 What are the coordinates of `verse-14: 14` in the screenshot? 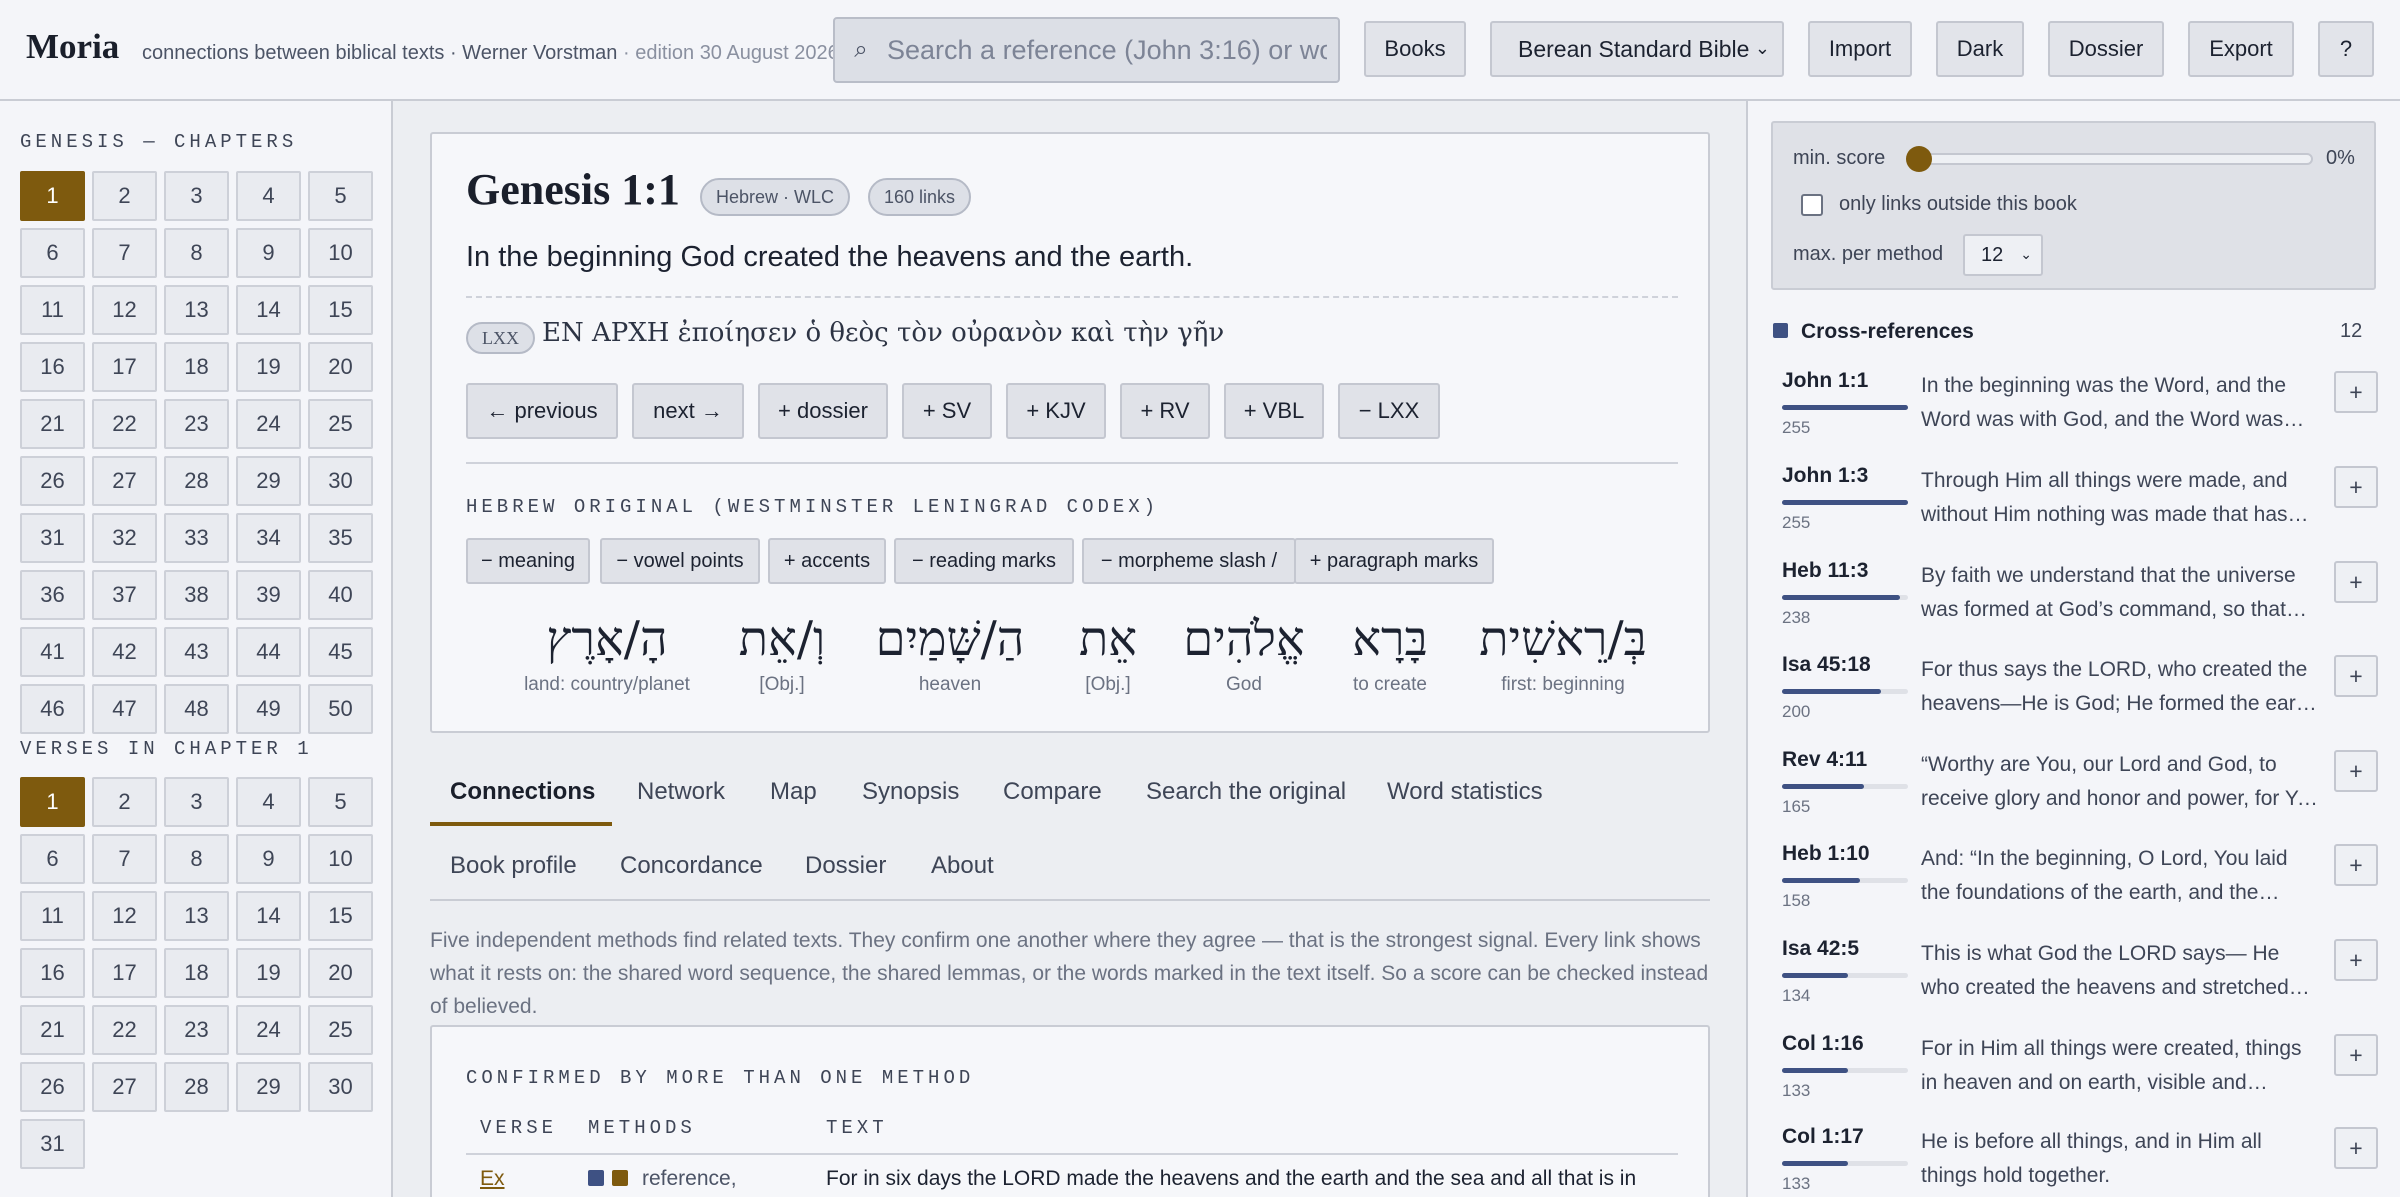 It's located at (268, 916).